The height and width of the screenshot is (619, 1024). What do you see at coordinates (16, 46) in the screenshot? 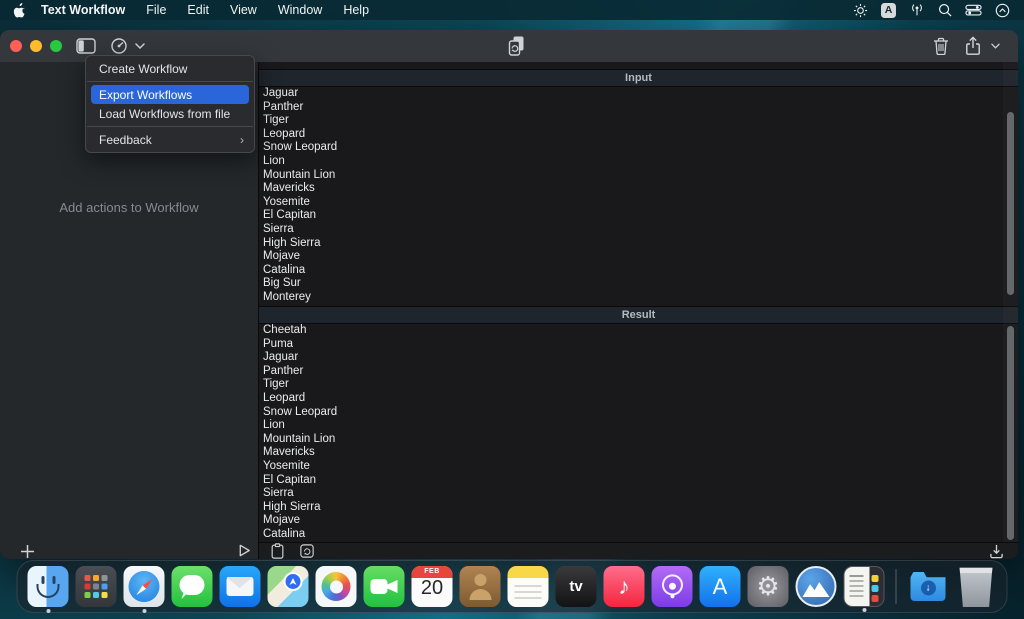
I see `close-button` at bounding box center [16, 46].